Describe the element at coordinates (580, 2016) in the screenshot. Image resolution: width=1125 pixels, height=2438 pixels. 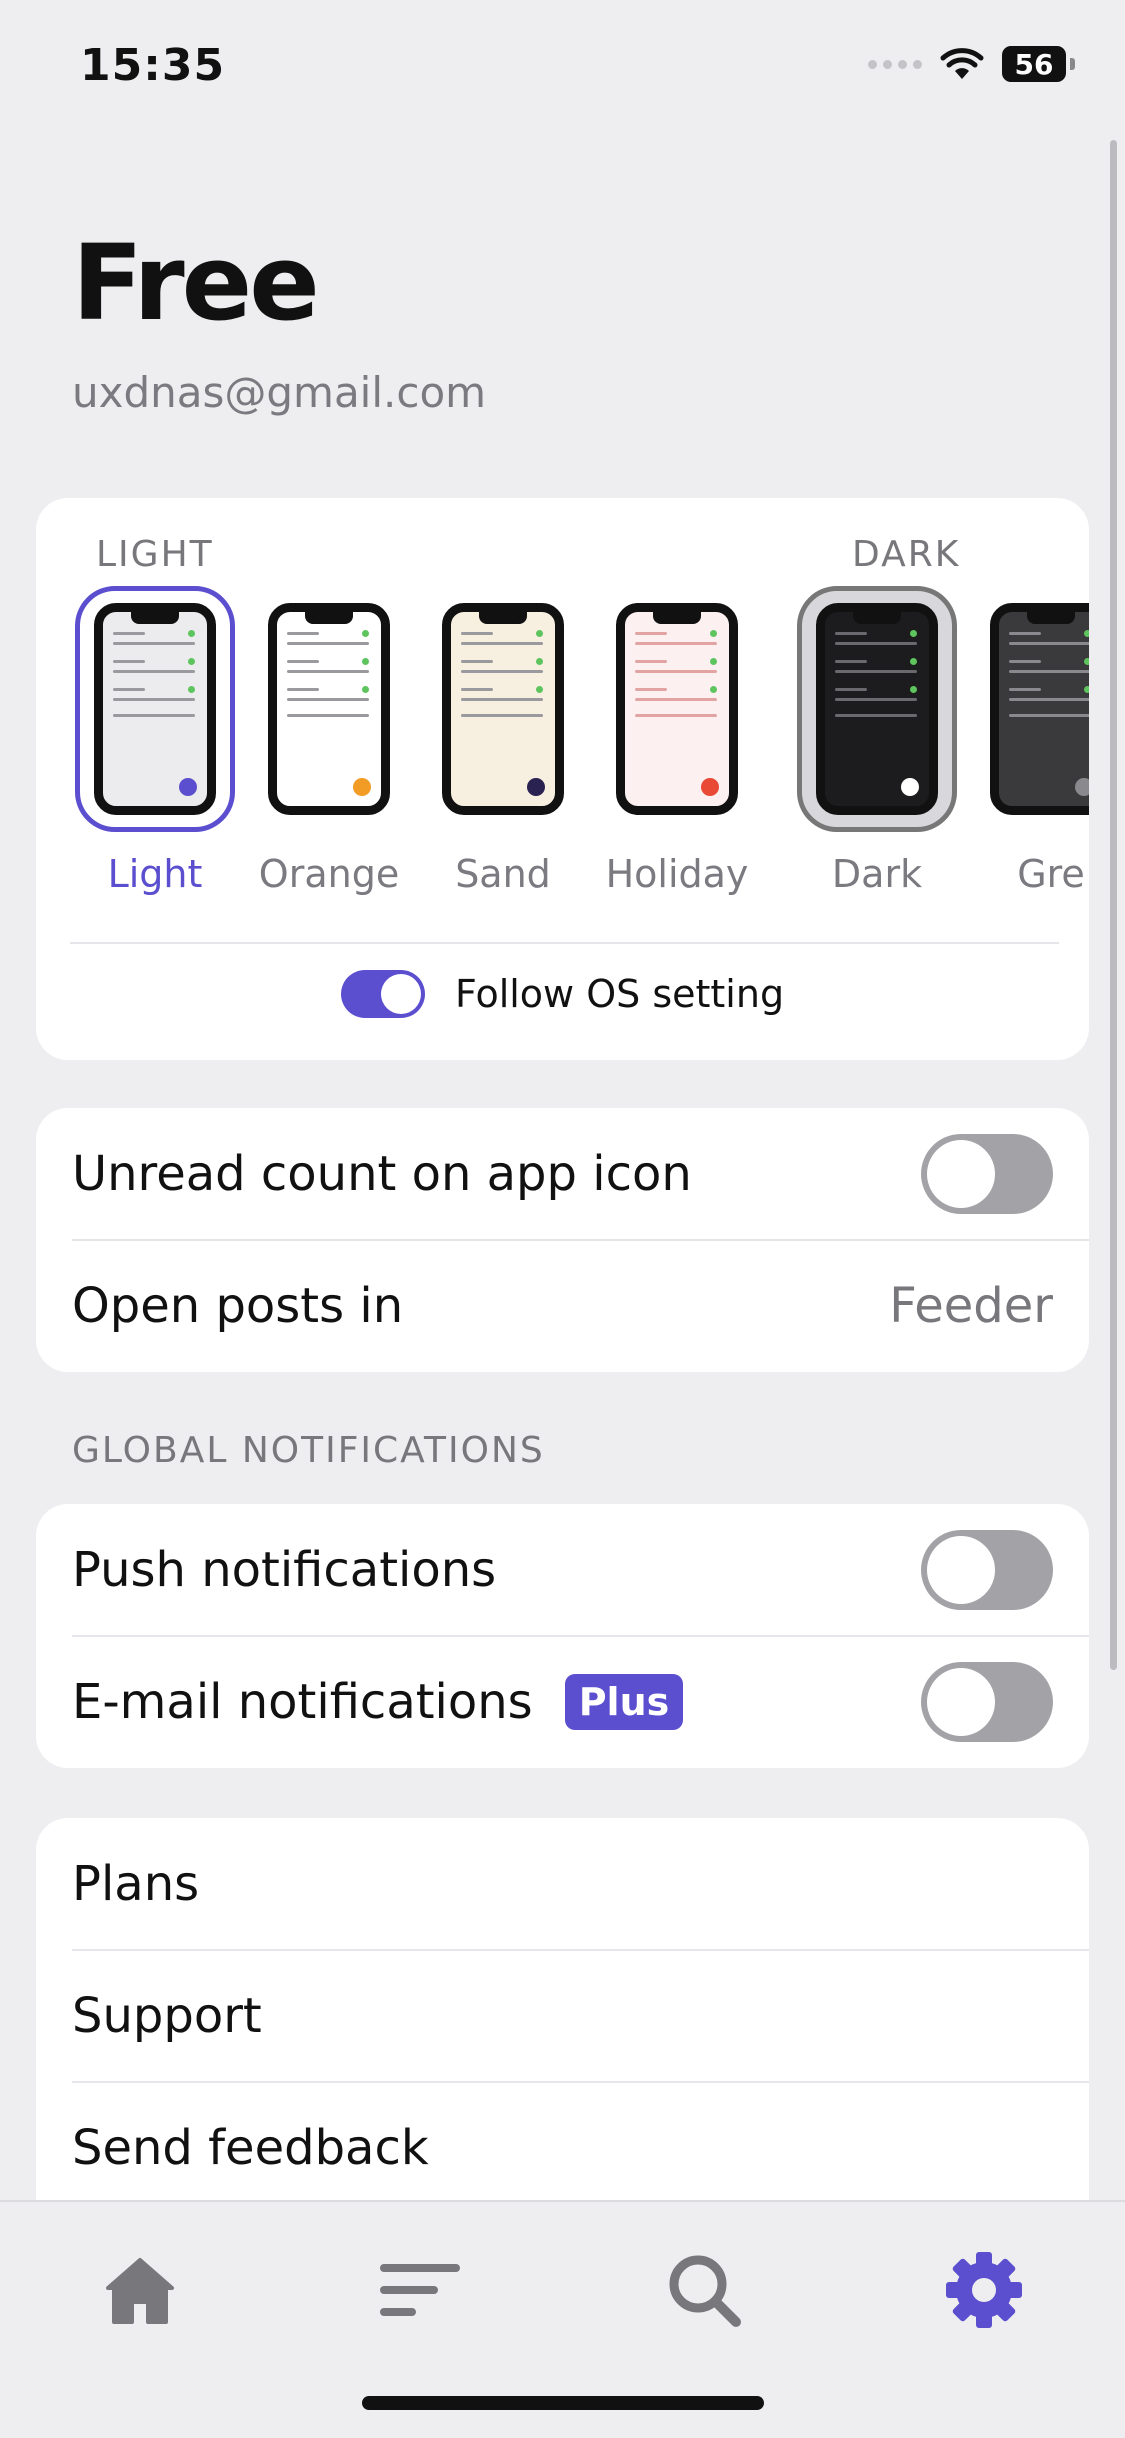
I see `support-row: Support` at that location.